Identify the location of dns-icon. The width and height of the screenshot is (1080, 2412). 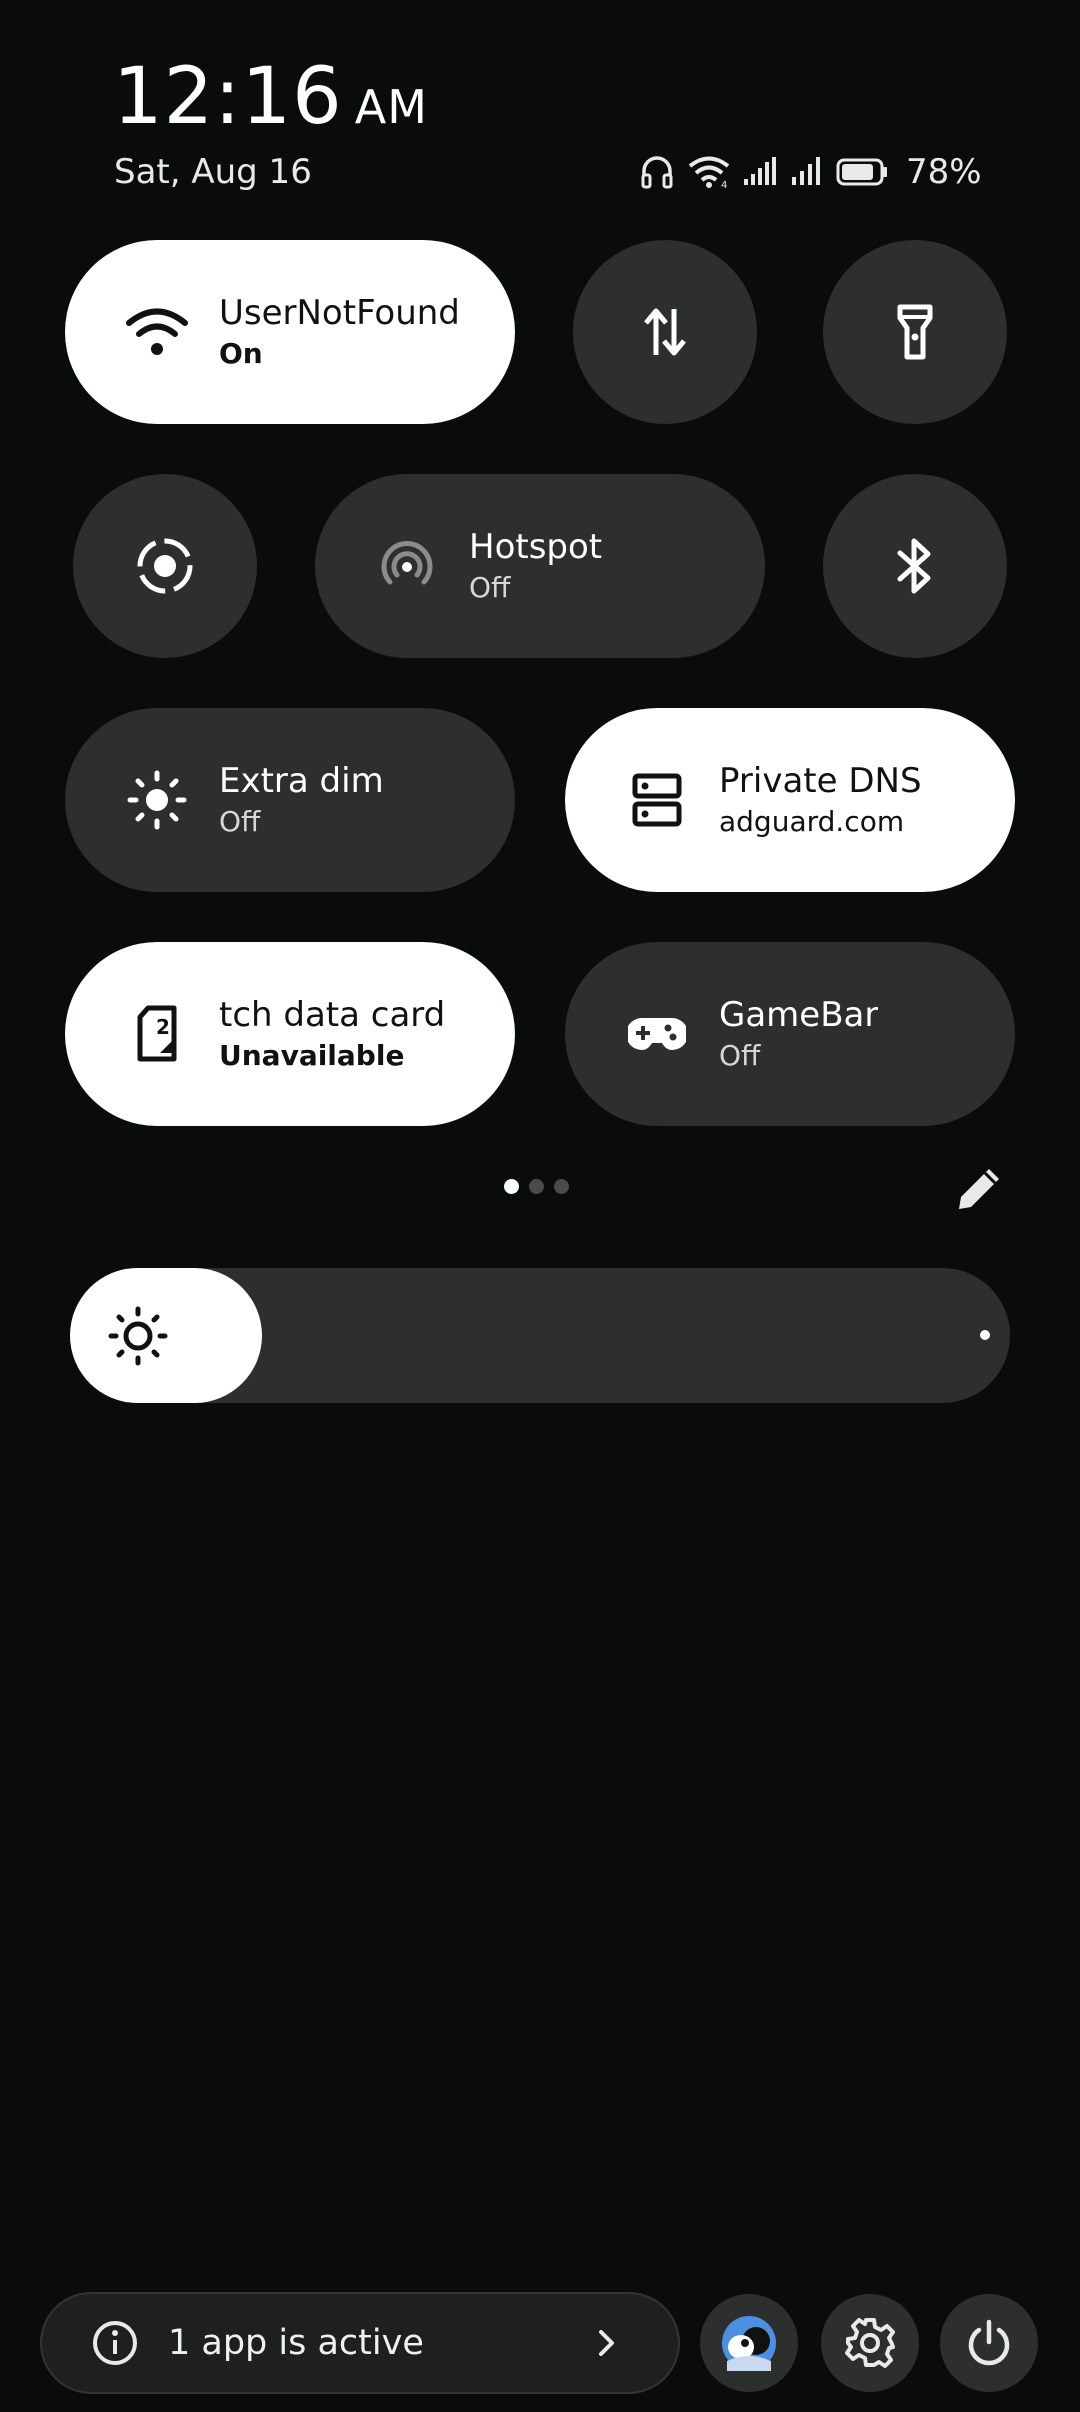
(657, 800).